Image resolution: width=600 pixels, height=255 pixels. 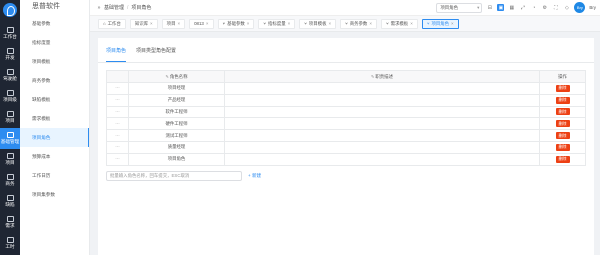 I want to click on role-name-cell: 质量经理, so click(x=176, y=147).